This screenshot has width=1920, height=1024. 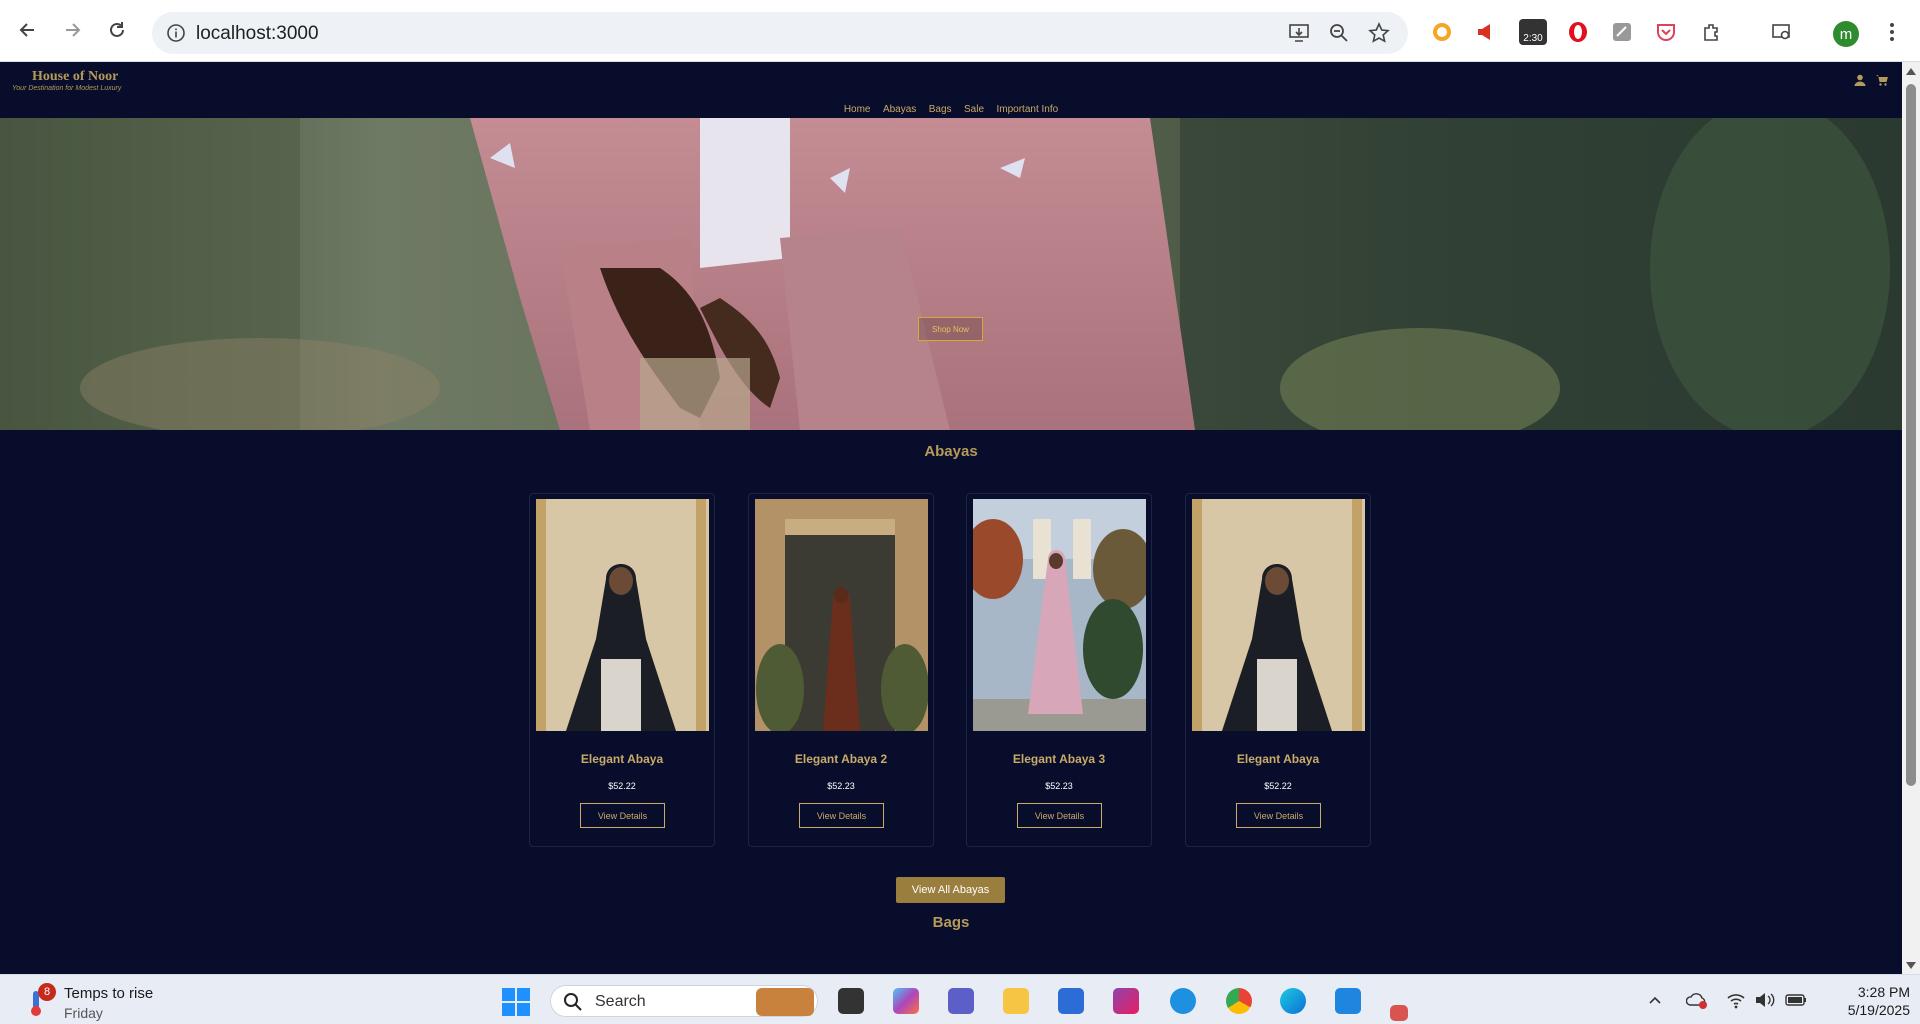 I want to click on clock-time: 3:28 PM, so click(x=1883, y=992).